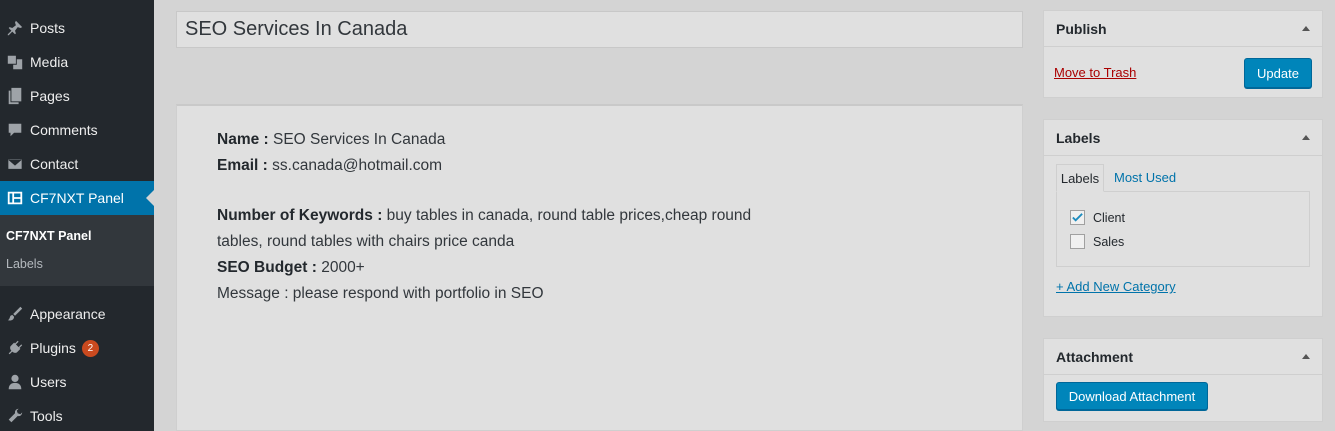 The height and width of the screenshot is (431, 1335). Describe the element at coordinates (15, 96) in the screenshot. I see `pages-icon` at that location.